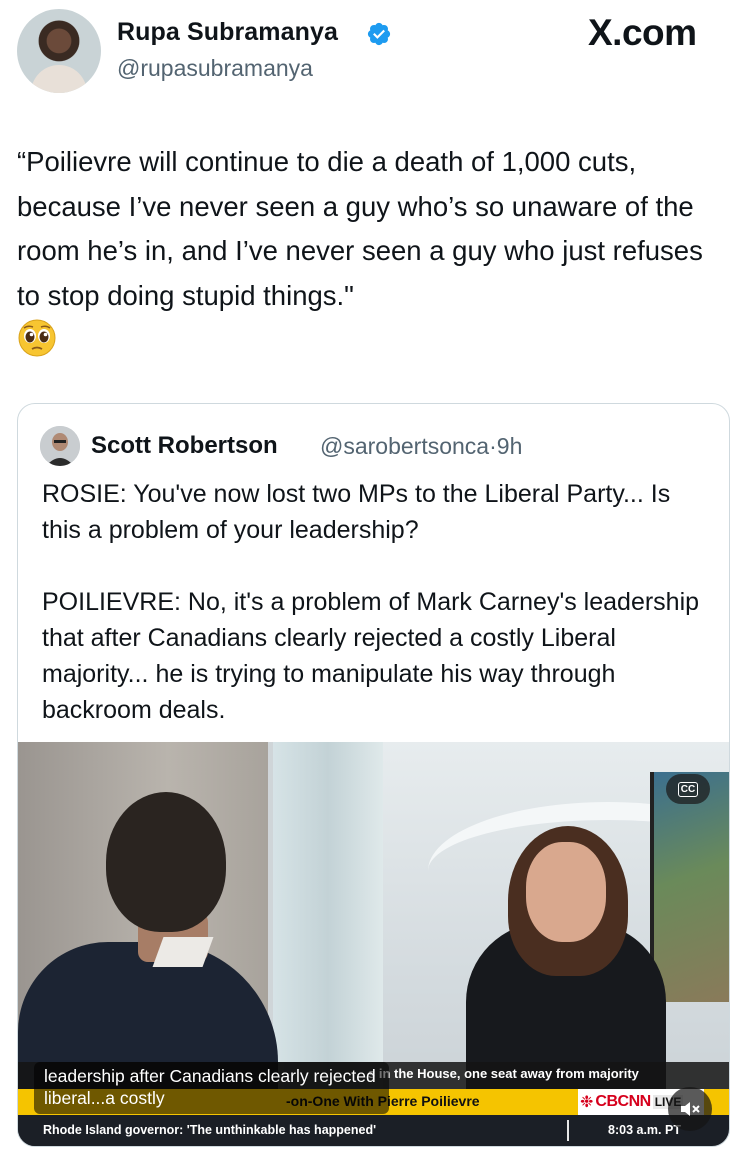 The image size is (748, 1155). Describe the element at coordinates (404, 446) in the screenshot. I see `quoted-author-handle: @sarobertsonca` at that location.